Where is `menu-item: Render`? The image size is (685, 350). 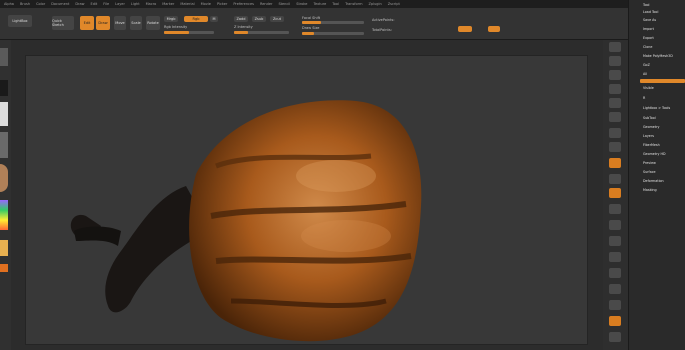
menu-item: Render is located at coordinates (266, 4).